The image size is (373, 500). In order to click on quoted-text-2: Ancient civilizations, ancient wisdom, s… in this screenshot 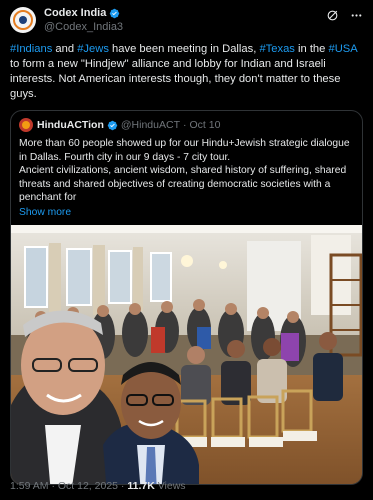, I will do `click(183, 184)`.